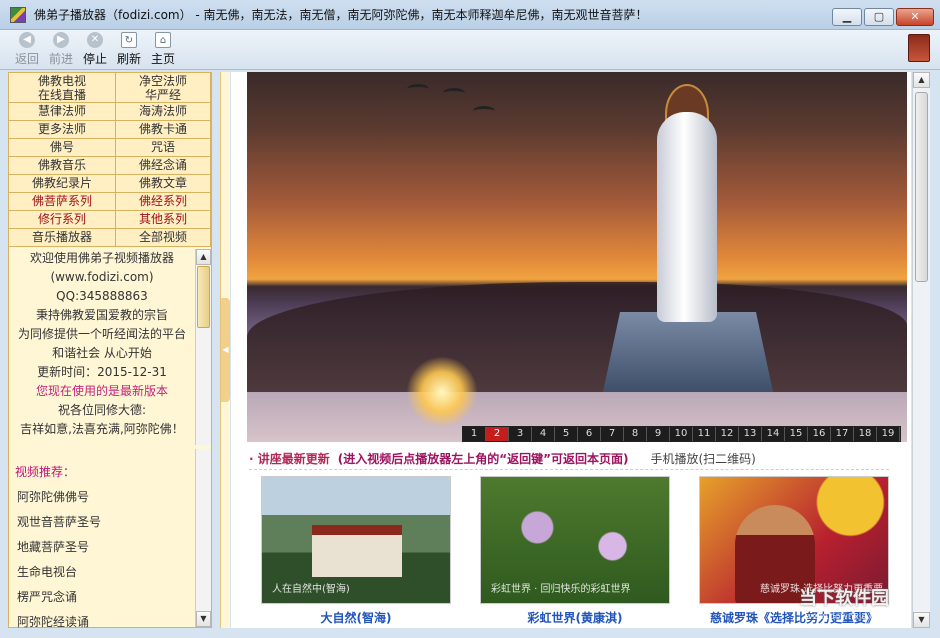  Describe the element at coordinates (129, 49) in the screenshot. I see `refresh-button: ↻ 刷新` at that location.